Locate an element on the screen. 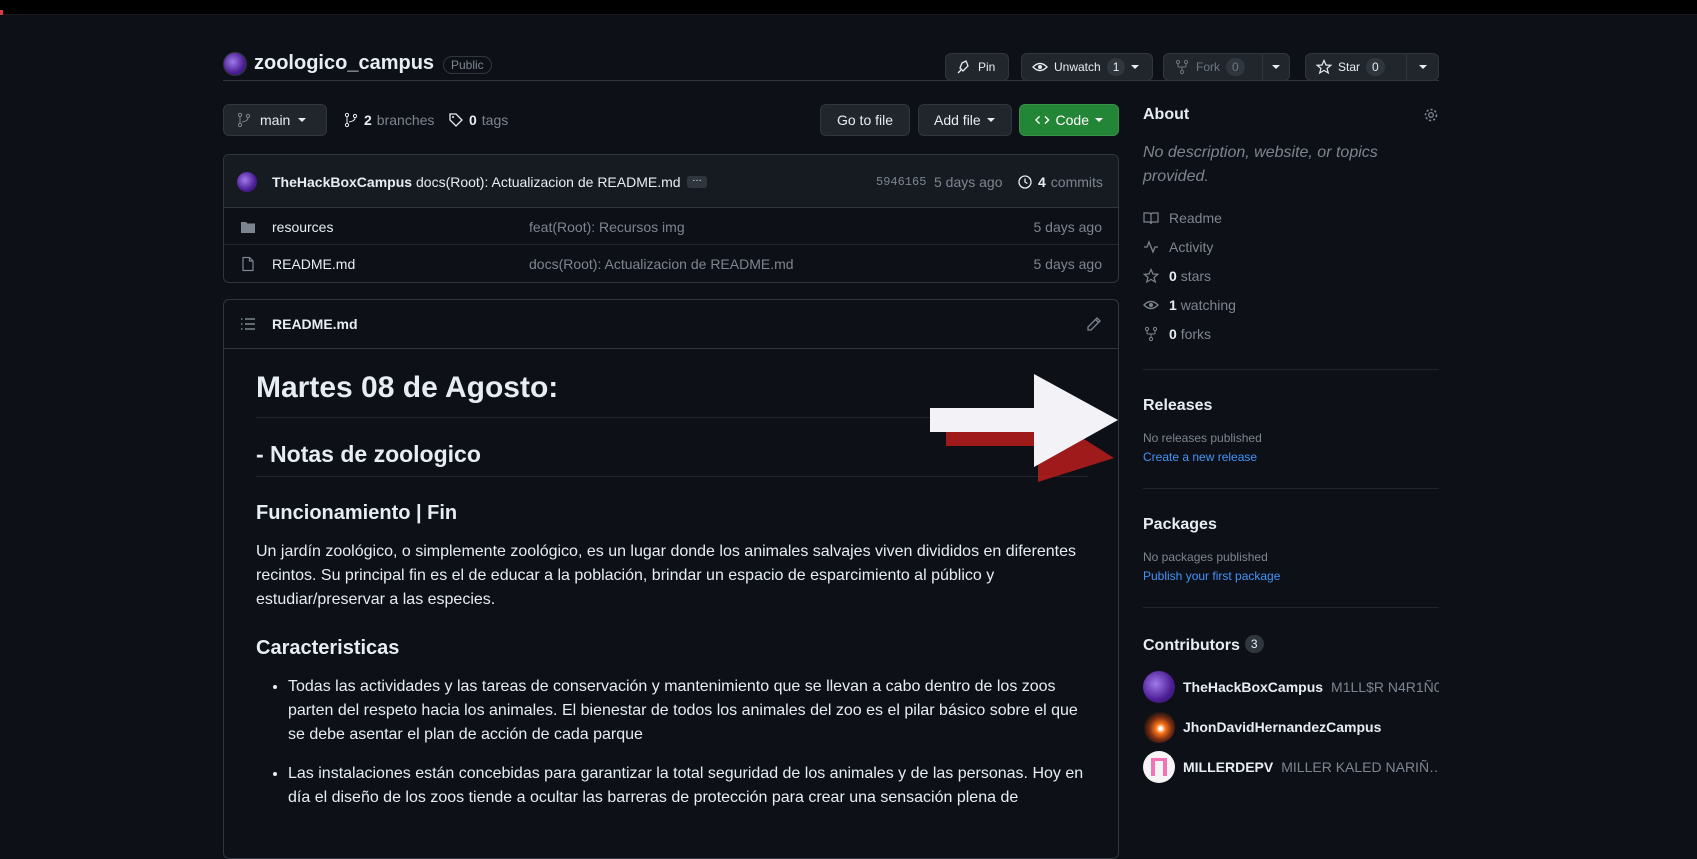  star-button: Star 0 is located at coordinates (1356, 67).